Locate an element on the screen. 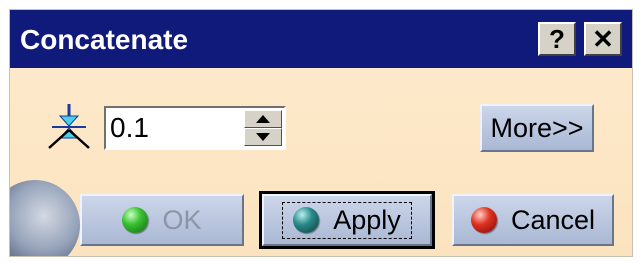 This screenshot has width=642, height=265. arrow-up-icon is located at coordinates (263, 119).